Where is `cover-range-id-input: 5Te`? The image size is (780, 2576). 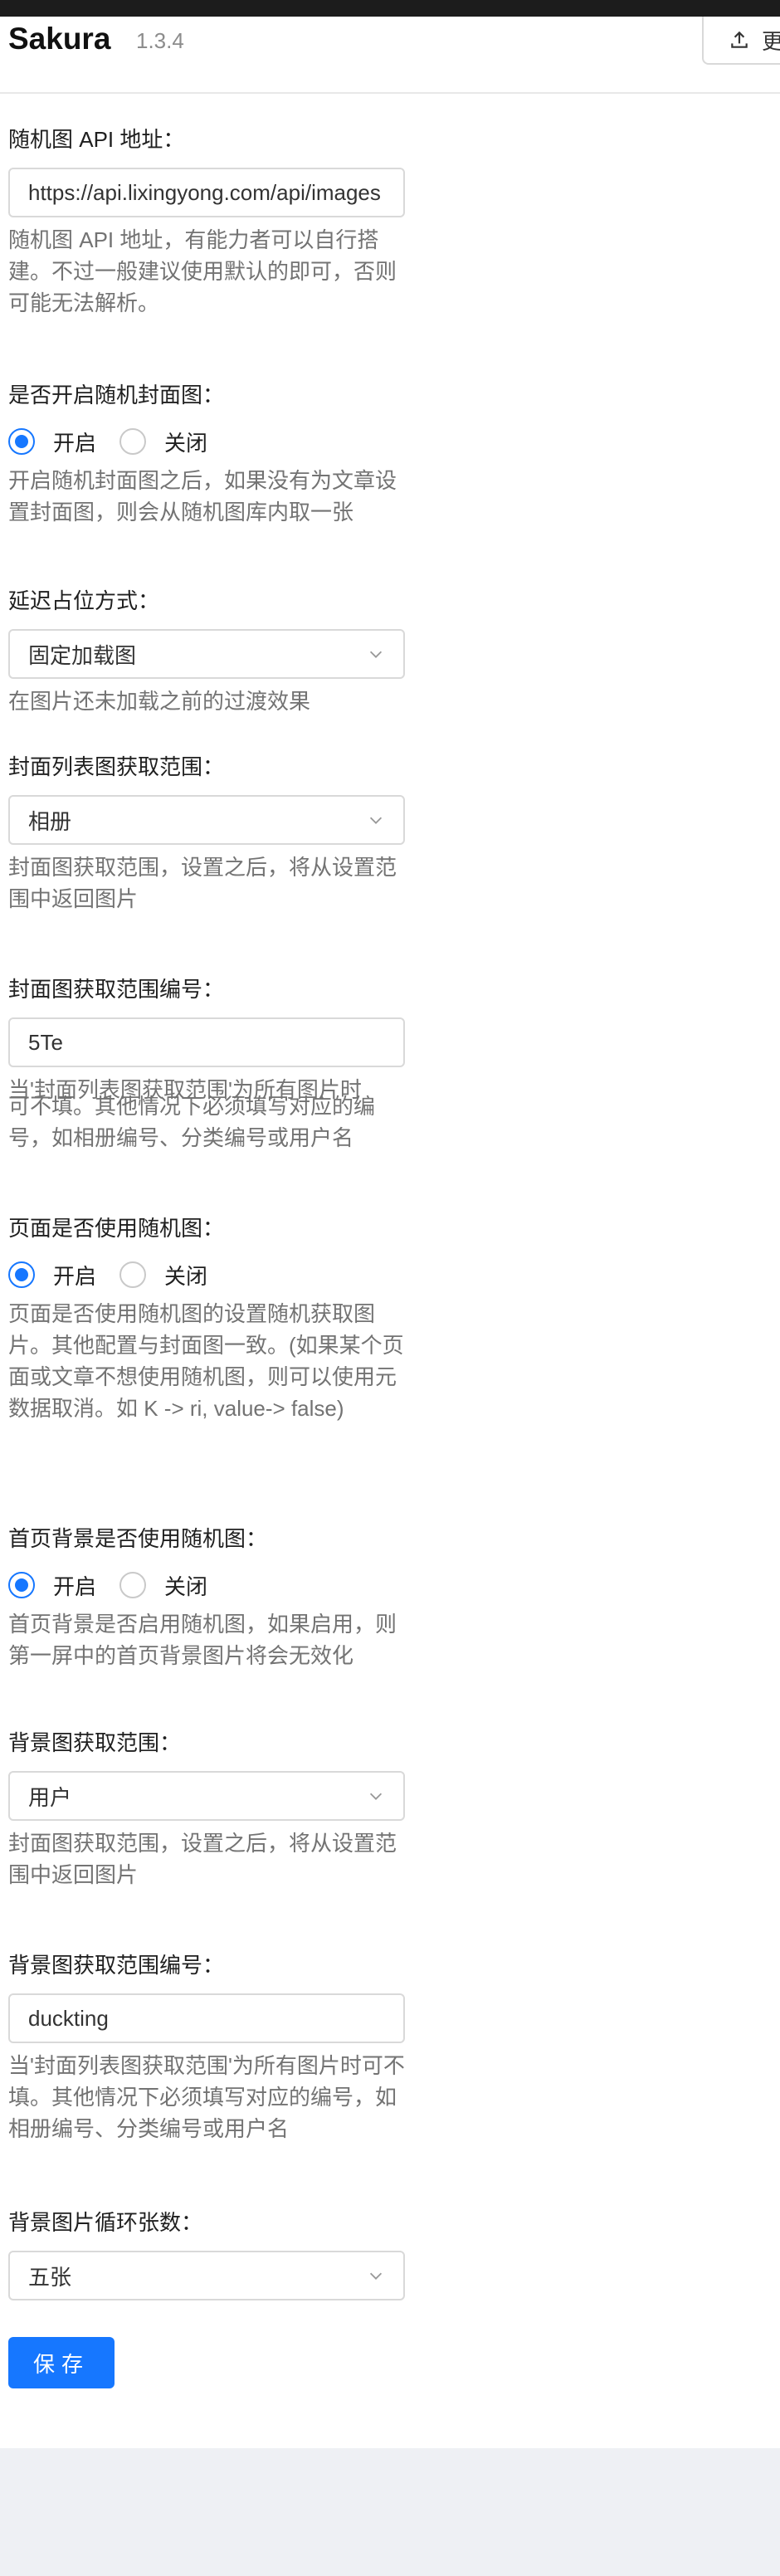 cover-range-id-input: 5Te is located at coordinates (206, 1042).